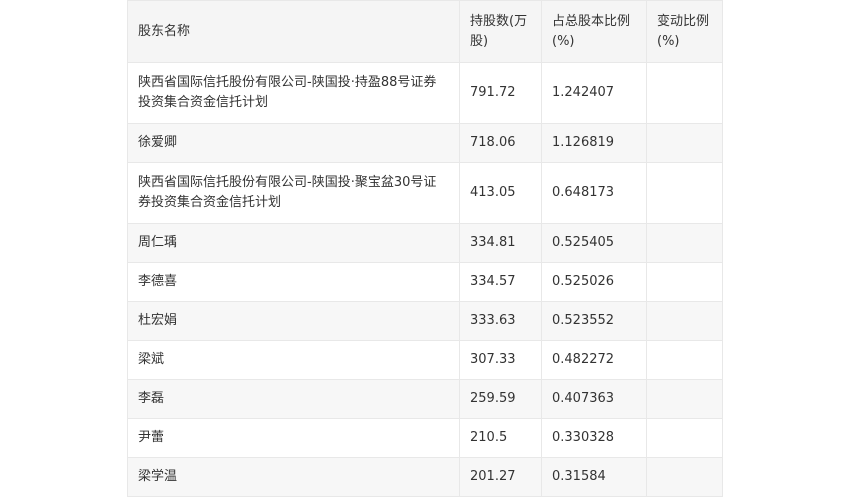 Image resolution: width=850 pixels, height=497 pixels. I want to click on table-row: 尹蕾 210.5 0.330328, so click(425, 438).